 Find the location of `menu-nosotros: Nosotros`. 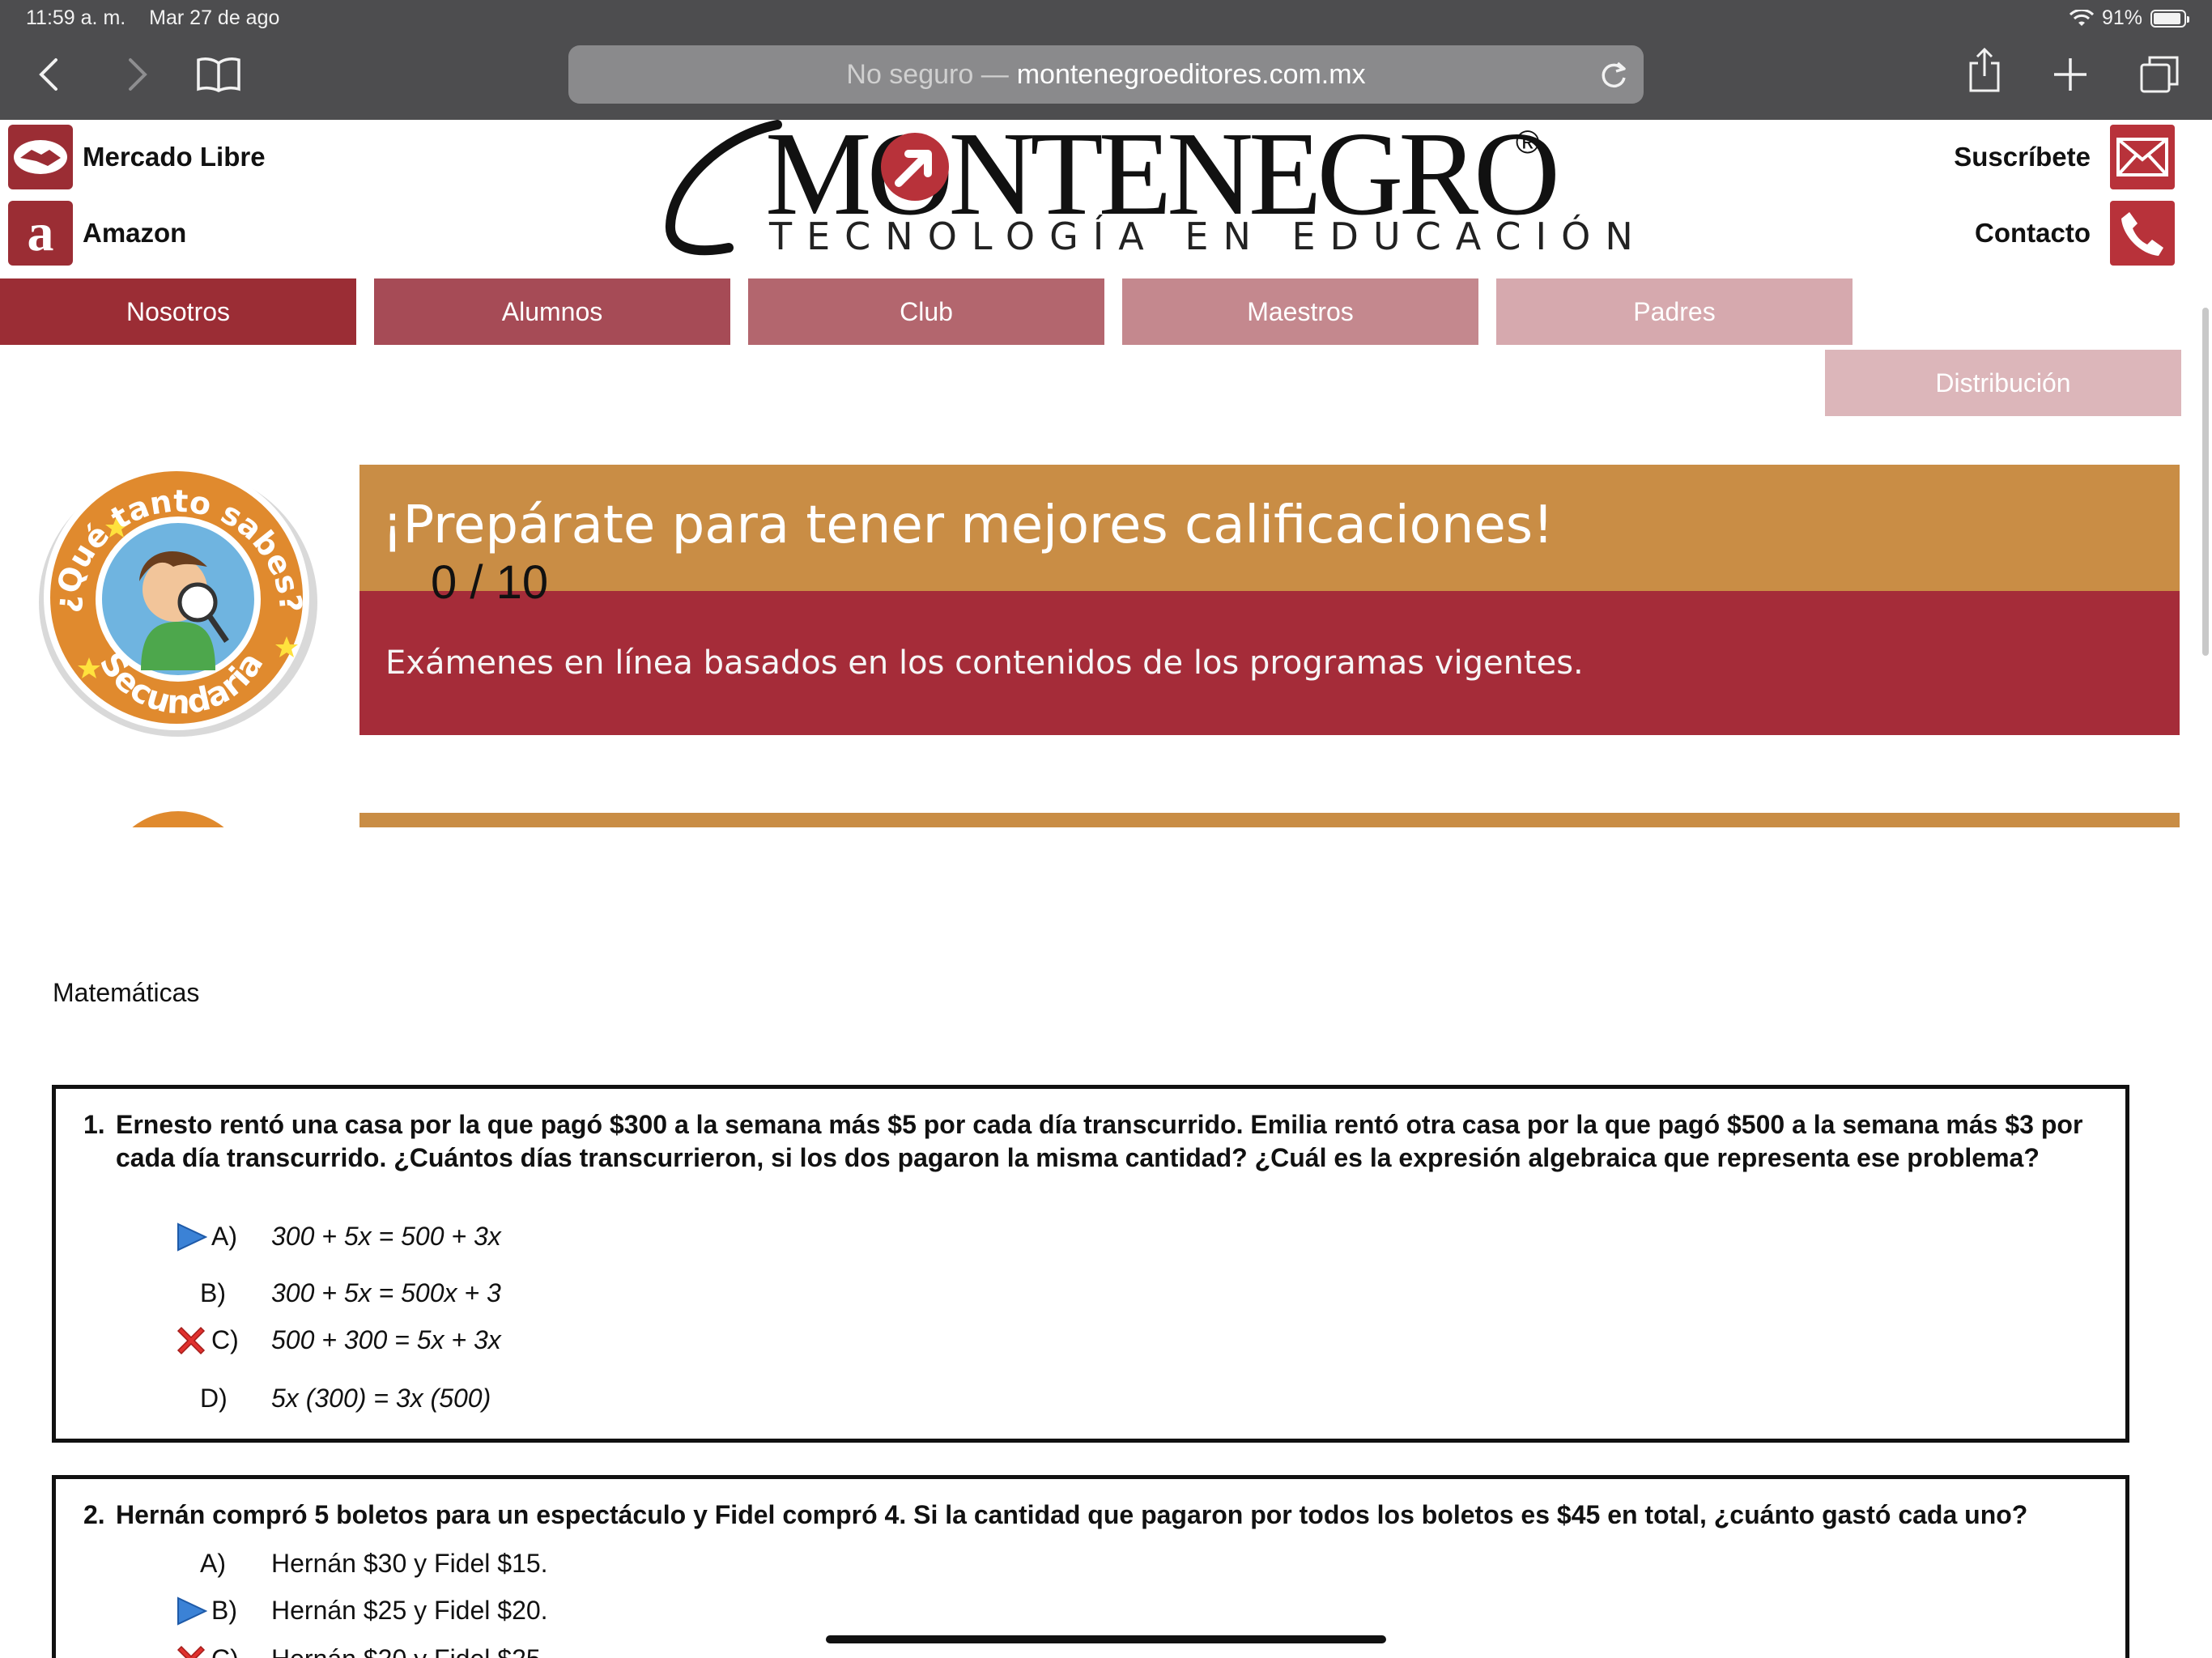

menu-nosotros: Nosotros is located at coordinates (178, 311).